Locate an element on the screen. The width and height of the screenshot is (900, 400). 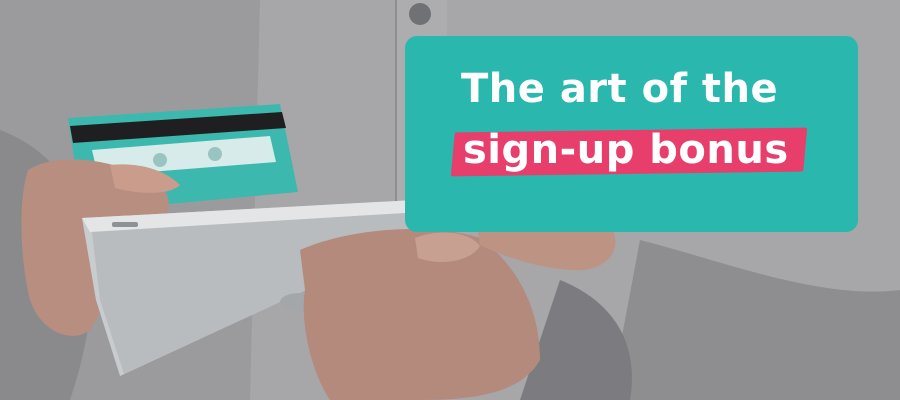
headline-line-2: sign-up bonus is located at coordinates (626, 150).